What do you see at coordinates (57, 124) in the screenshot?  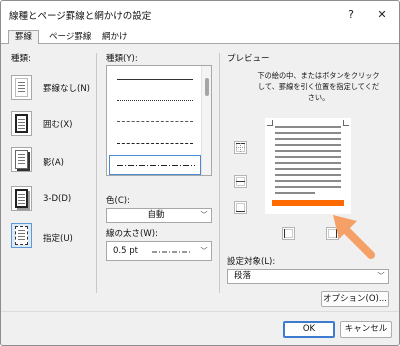 I see `setting-box-label: 囲む(X)` at bounding box center [57, 124].